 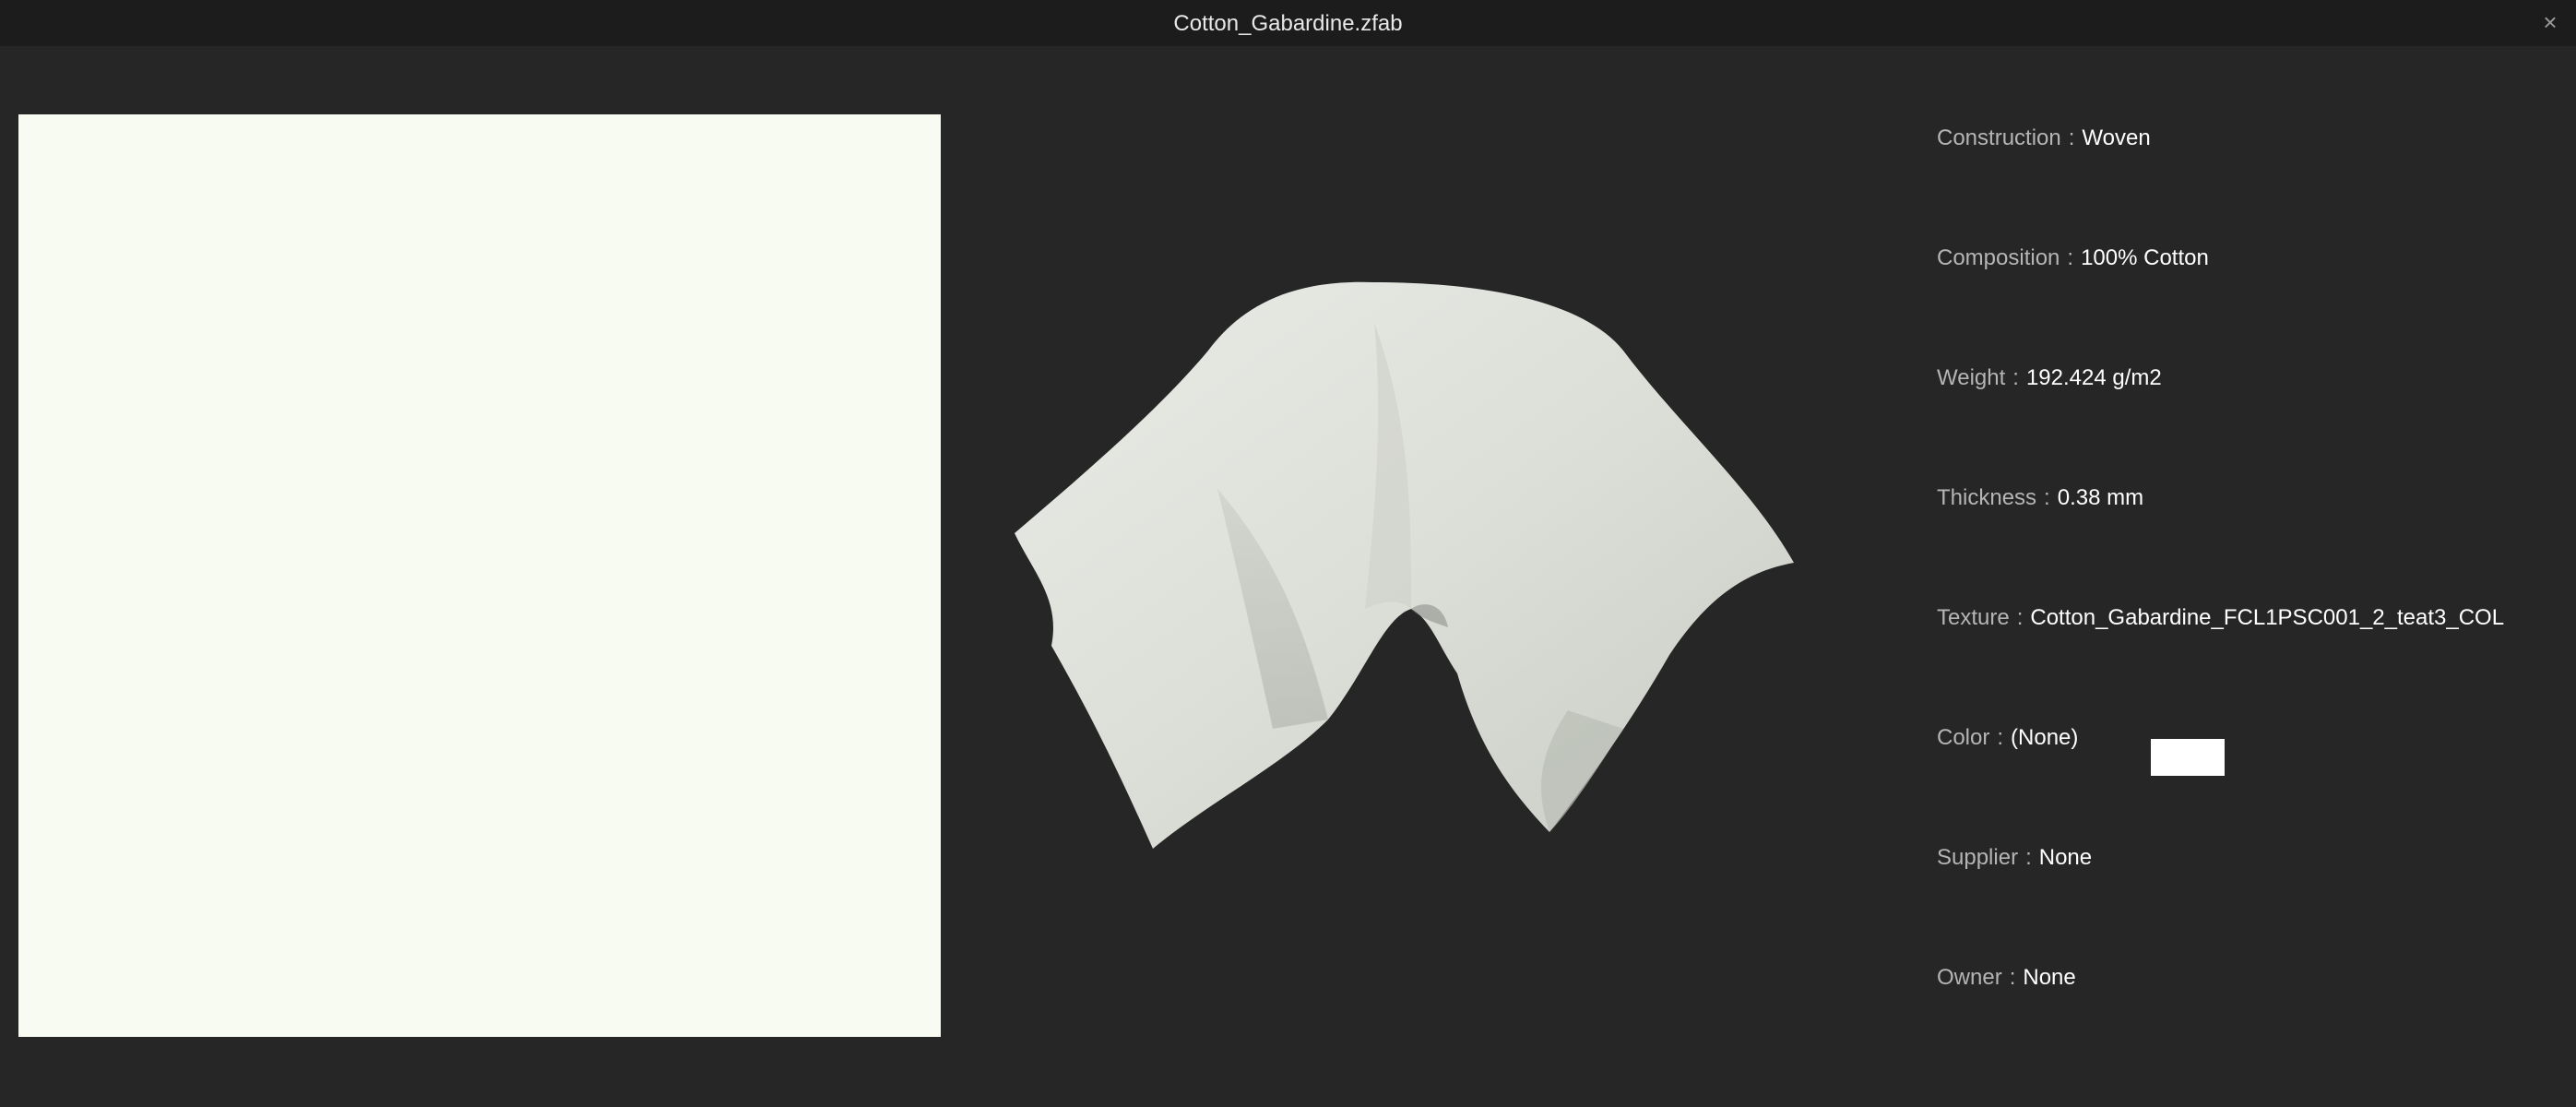 What do you see at coordinates (2049, 977) in the screenshot?
I see `owner-value: None` at bounding box center [2049, 977].